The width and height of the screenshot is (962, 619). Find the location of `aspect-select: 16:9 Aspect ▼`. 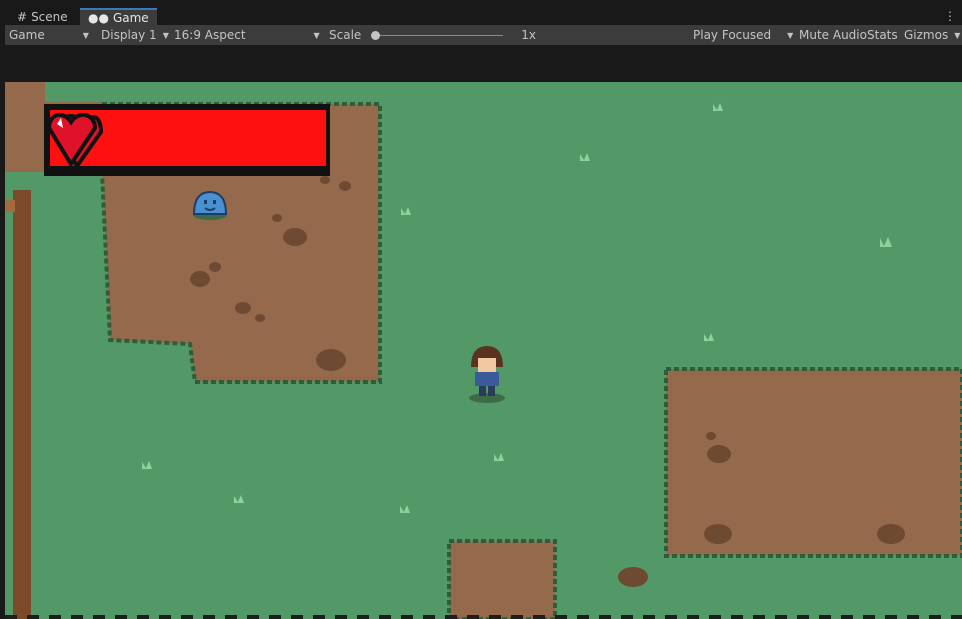

aspect-select: 16:9 Aspect ▼ is located at coordinates (247, 35).